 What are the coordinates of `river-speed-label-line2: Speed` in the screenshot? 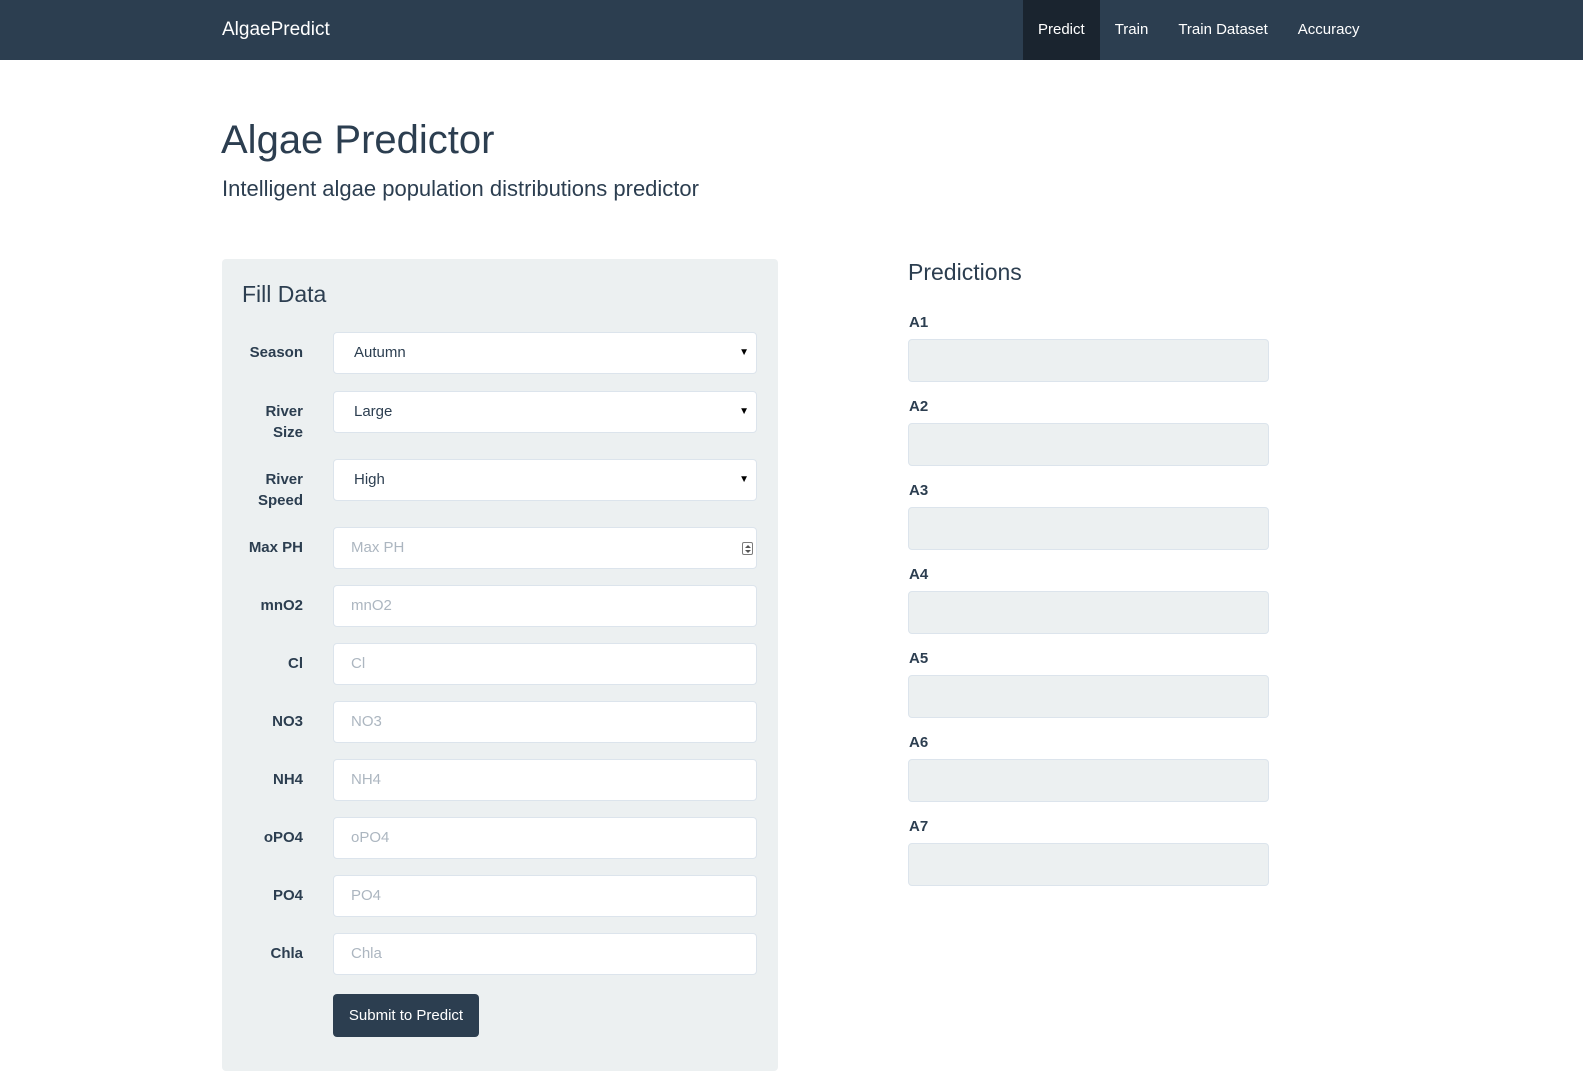 It's located at (280, 500).